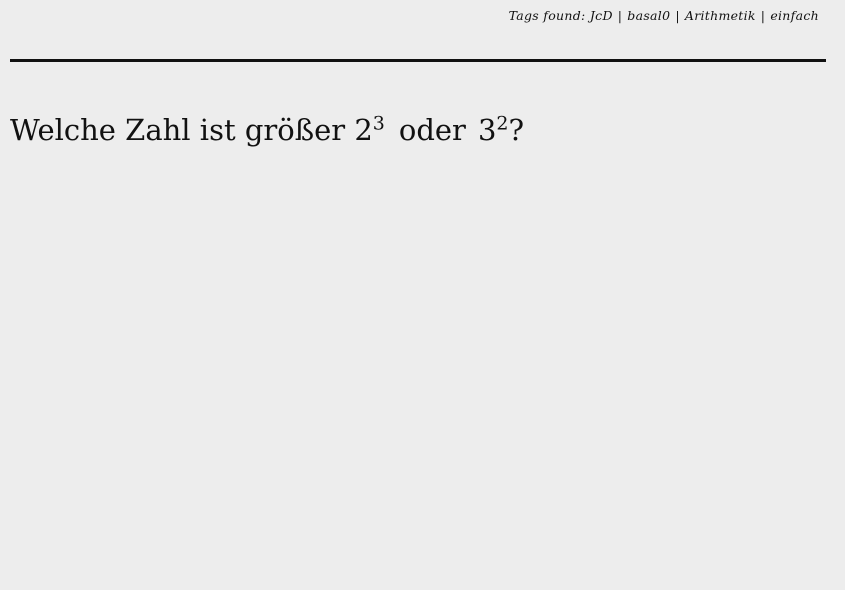  What do you see at coordinates (378, 123) in the screenshot?
I see `term1-exponent: 3` at bounding box center [378, 123].